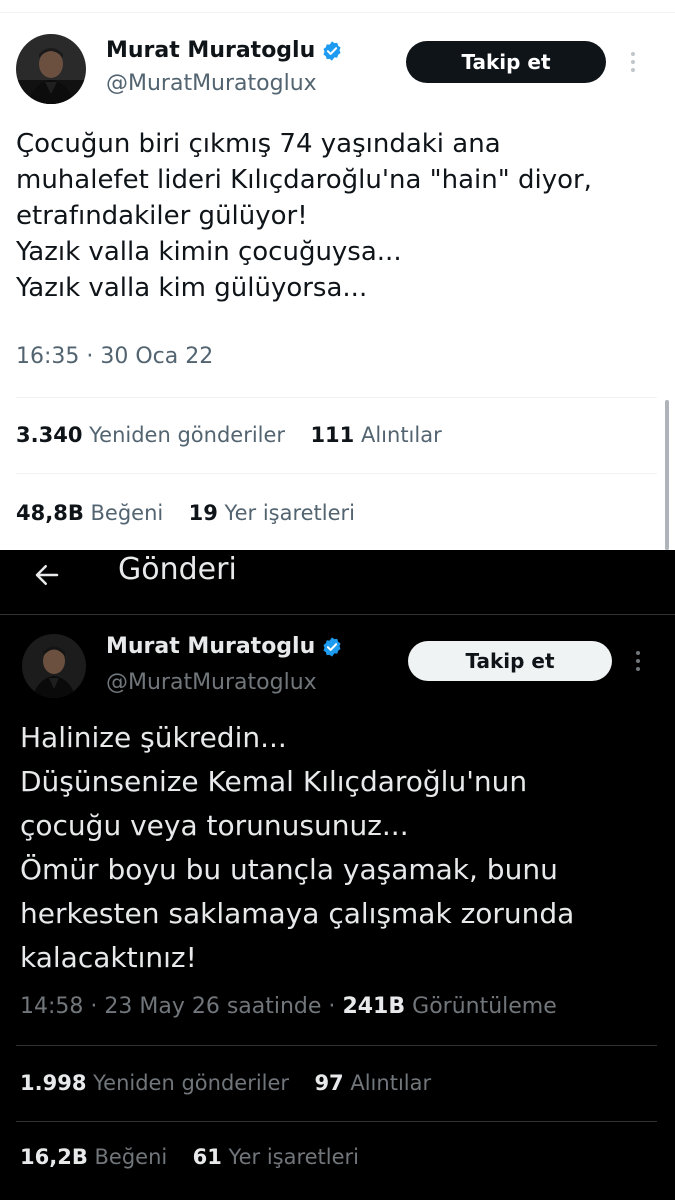  I want to click on quote-count: 97, so click(328, 1083).